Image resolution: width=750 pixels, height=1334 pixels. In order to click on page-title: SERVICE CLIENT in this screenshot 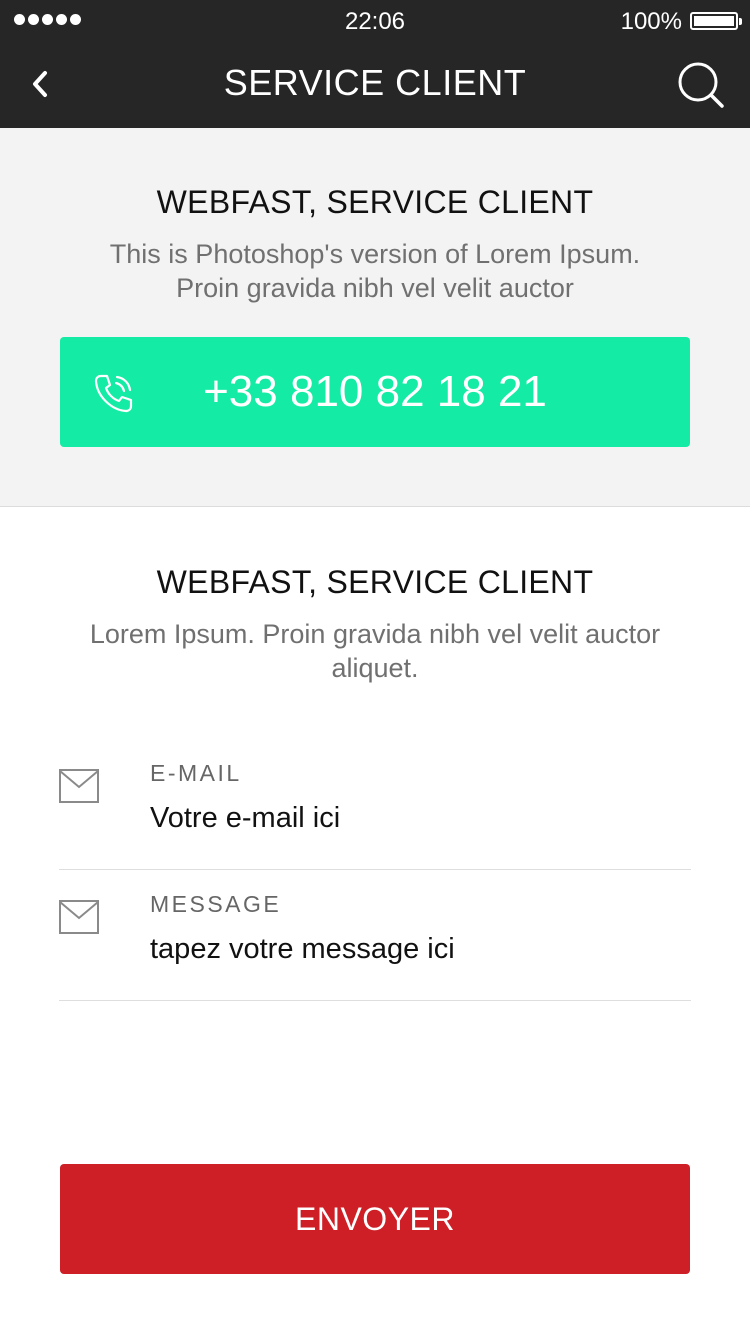, I will do `click(375, 82)`.